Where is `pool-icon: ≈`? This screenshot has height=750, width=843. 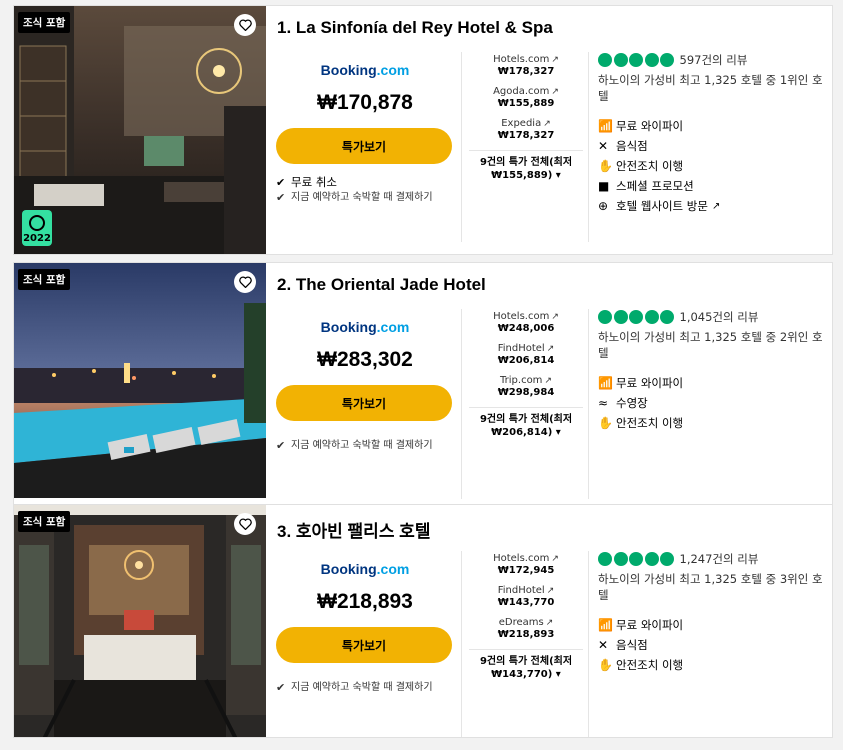 pool-icon: ≈ is located at coordinates (603, 403).